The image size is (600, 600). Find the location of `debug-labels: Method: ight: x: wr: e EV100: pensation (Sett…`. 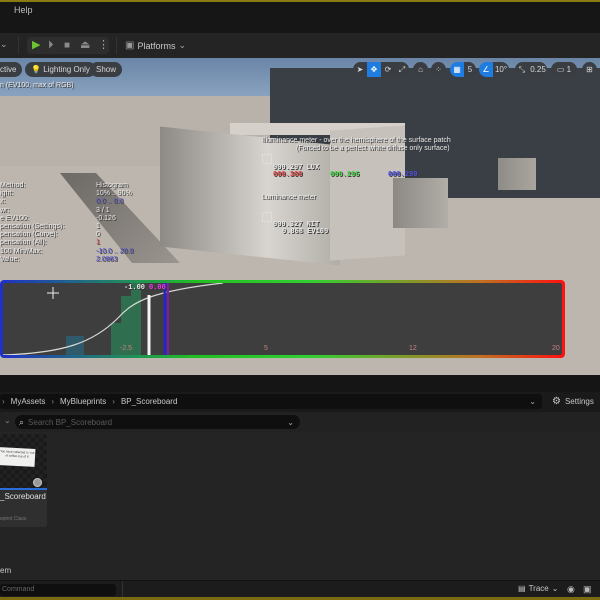

debug-labels: Method: ight: x: wr: e EV100: pensation (Sett… is located at coordinates (32, 223).